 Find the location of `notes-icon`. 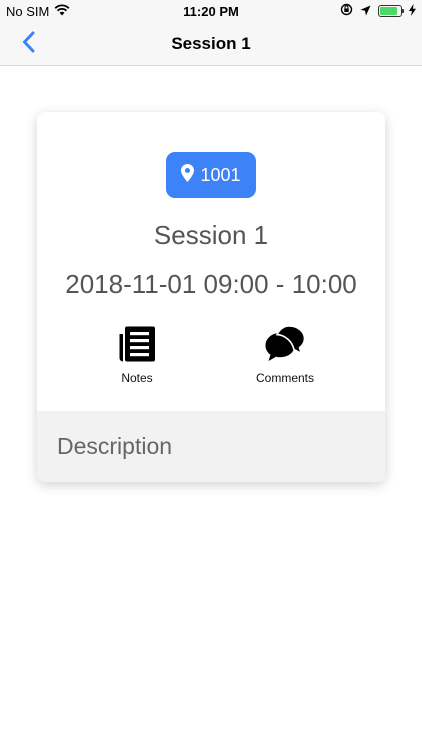

notes-icon is located at coordinates (137, 344).